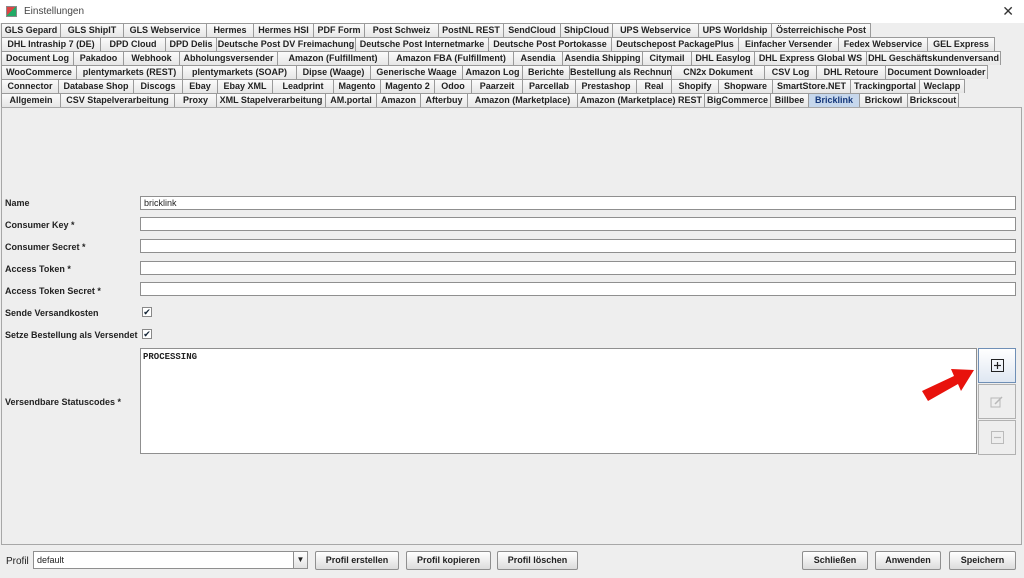 This screenshot has width=1024, height=578. I want to click on tab-prestashop: Prestashop, so click(606, 86).